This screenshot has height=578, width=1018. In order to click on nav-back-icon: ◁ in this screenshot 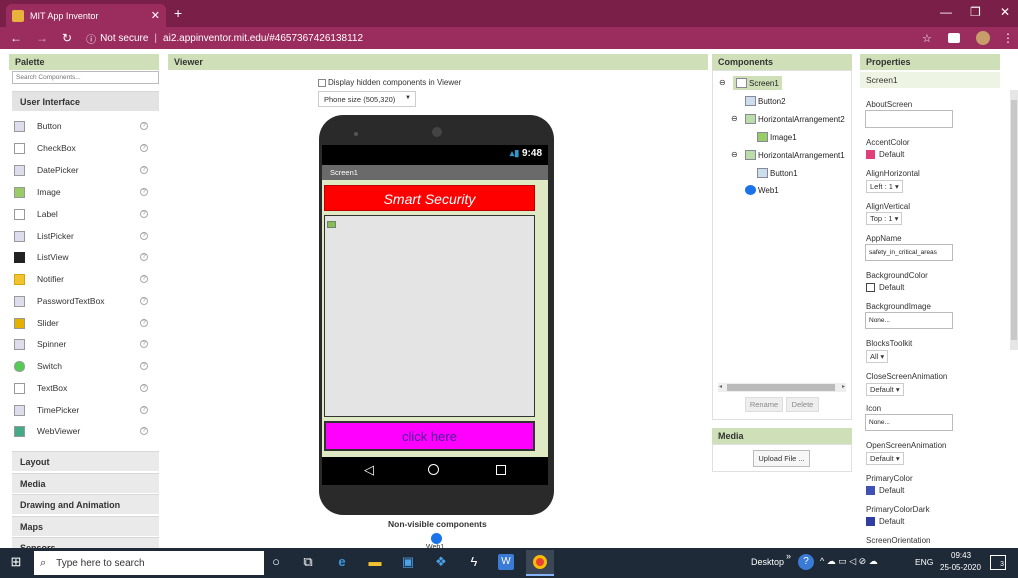, I will do `click(369, 470)`.